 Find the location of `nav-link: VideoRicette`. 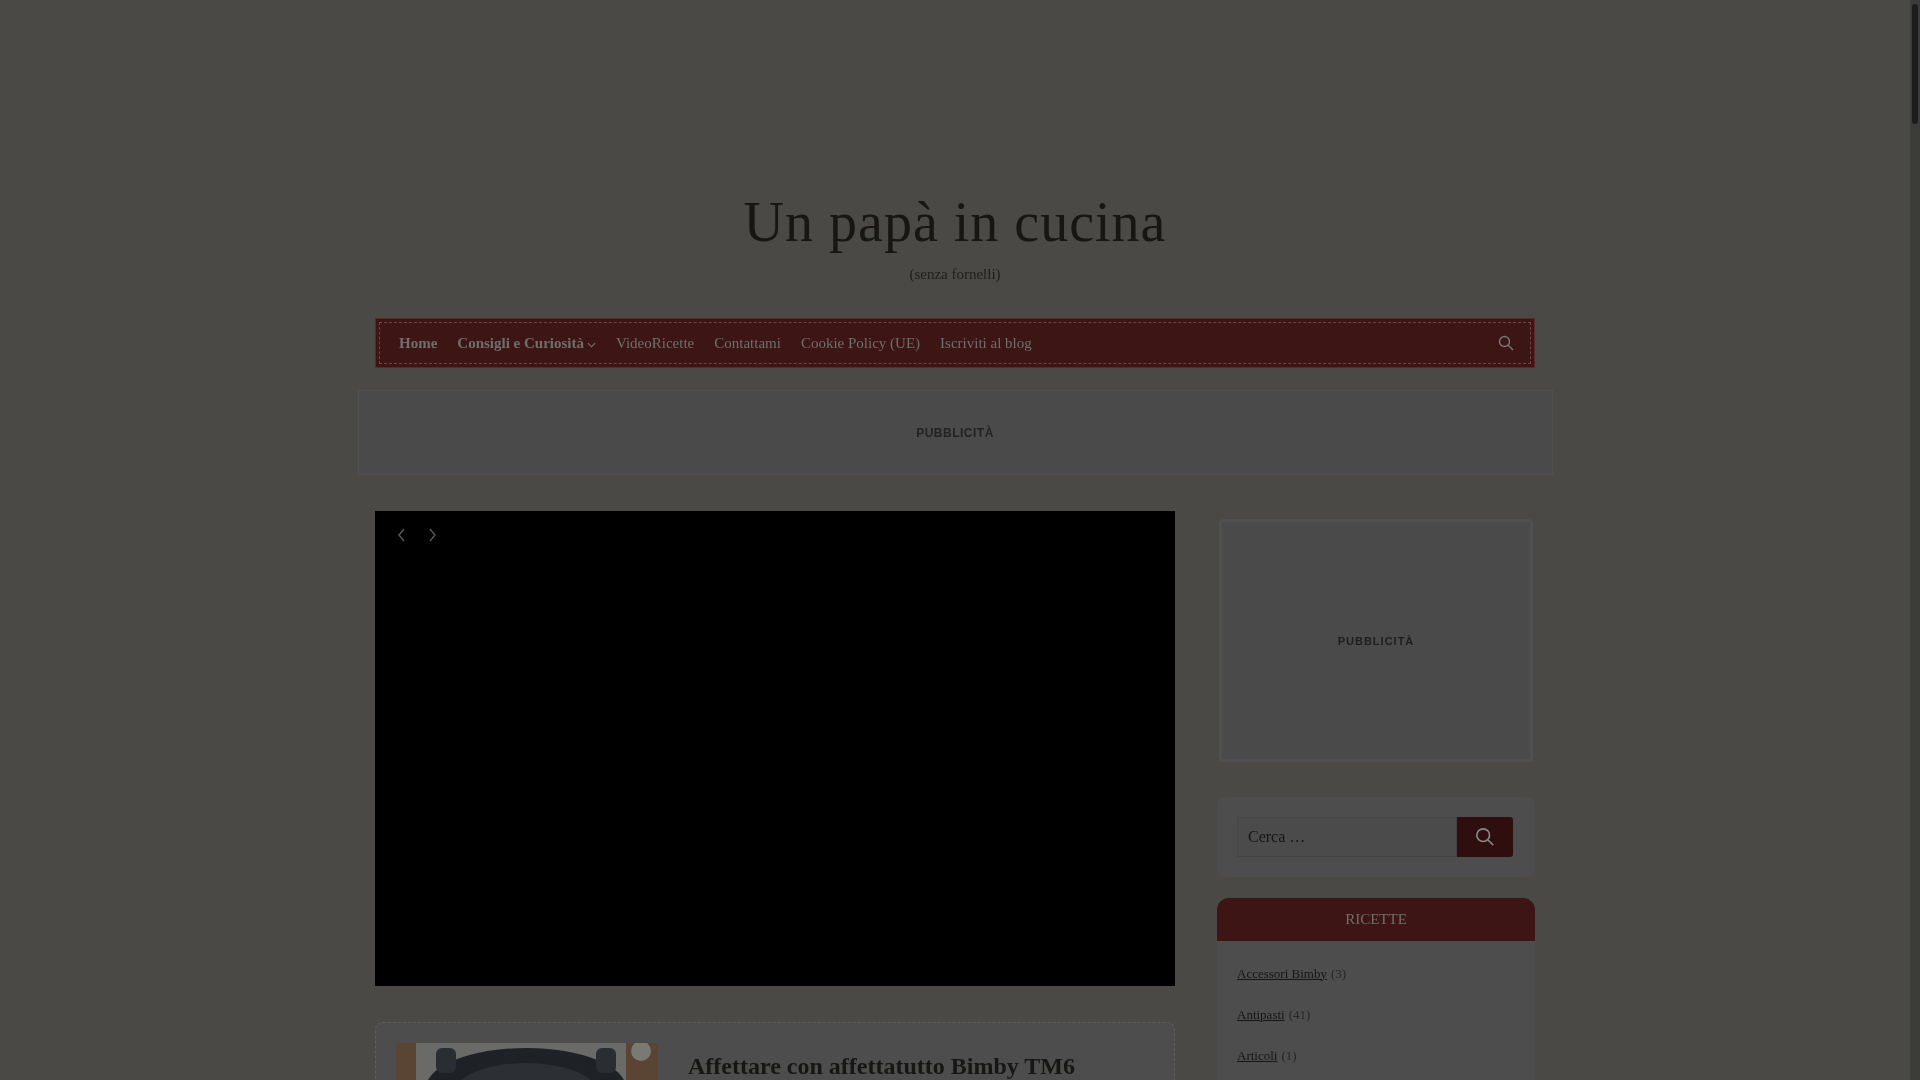

nav-link: VideoRicette is located at coordinates (655, 343).